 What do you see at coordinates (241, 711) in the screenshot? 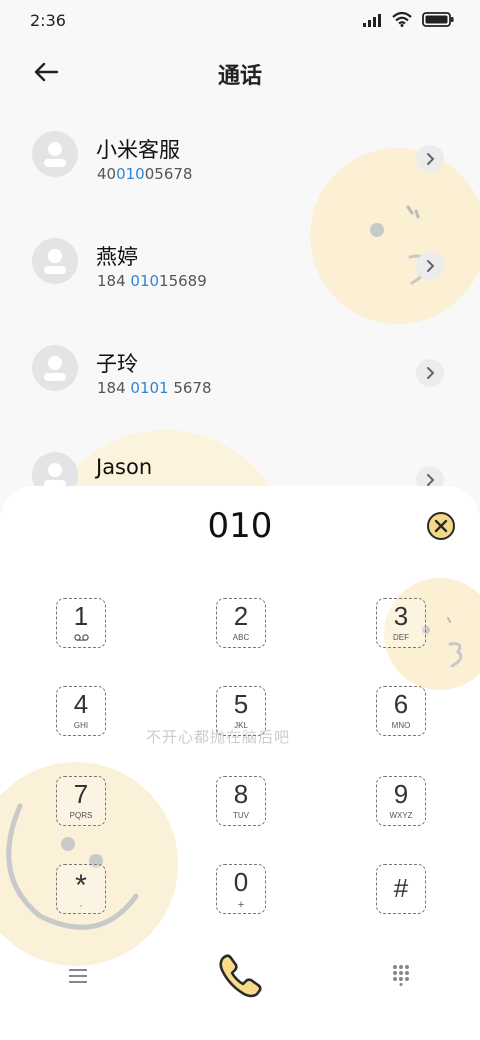
I see `key-5: 5 JKL` at bounding box center [241, 711].